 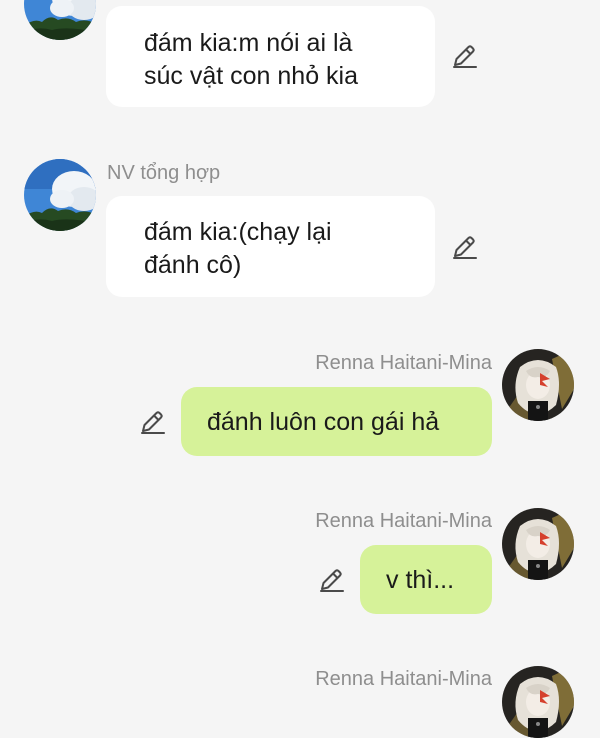 I want to click on message-bubble: đám kia:(chạy lại đánh cô), so click(x=270, y=246).